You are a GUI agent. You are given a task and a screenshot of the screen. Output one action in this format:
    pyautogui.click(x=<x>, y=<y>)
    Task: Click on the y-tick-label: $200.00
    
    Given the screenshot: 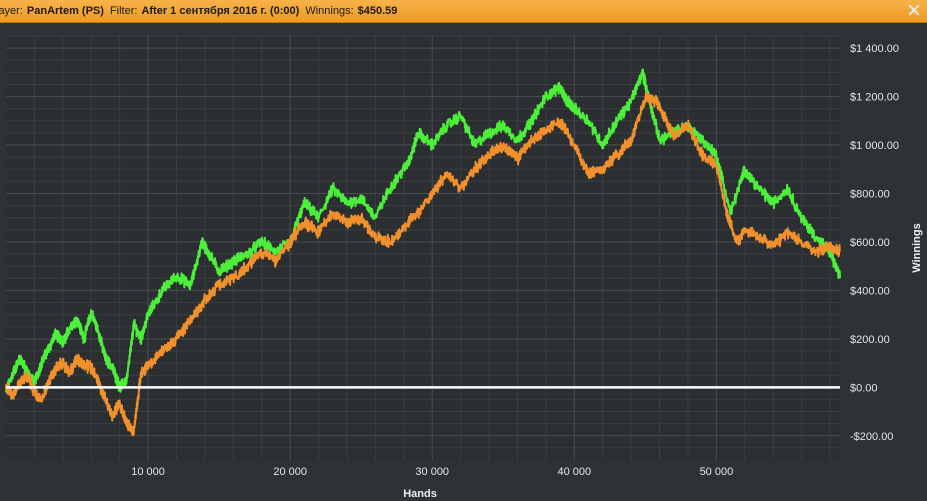 What is the action you would take?
    pyautogui.click(x=870, y=340)
    